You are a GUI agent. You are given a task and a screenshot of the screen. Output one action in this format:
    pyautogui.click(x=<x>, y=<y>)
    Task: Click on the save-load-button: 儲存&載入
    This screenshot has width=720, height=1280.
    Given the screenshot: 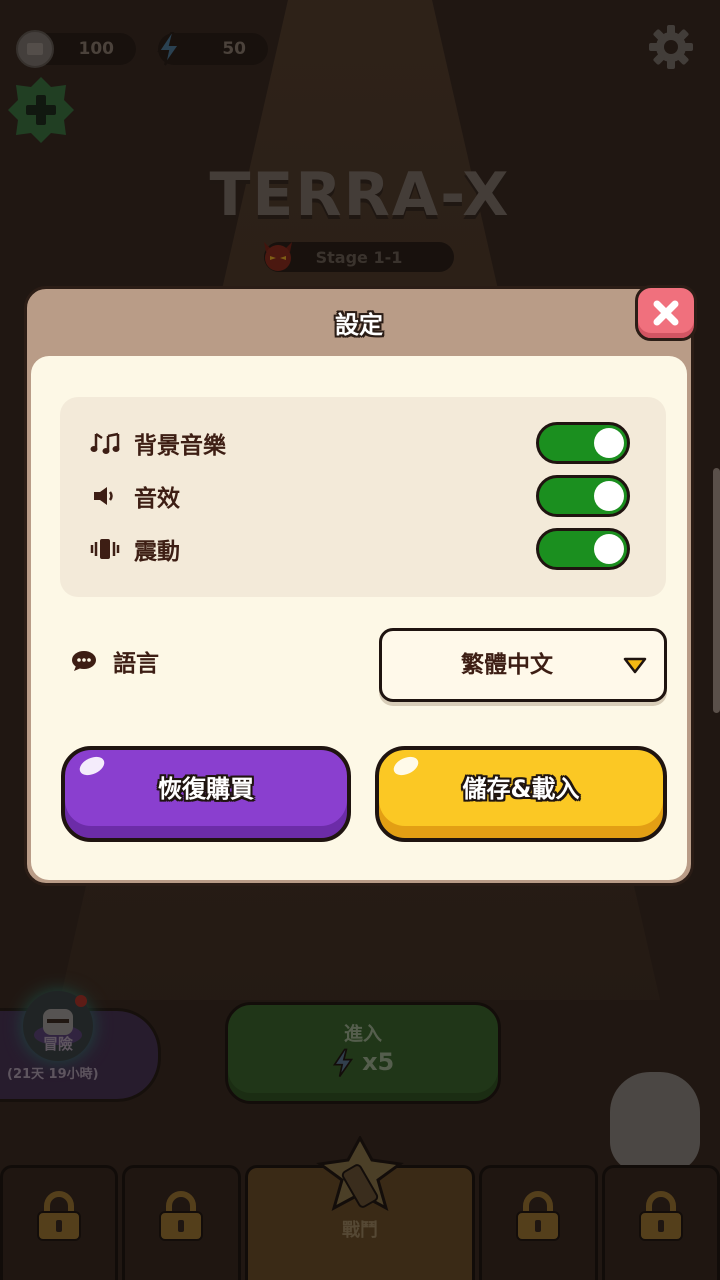 What is the action you would take?
    pyautogui.click(x=521, y=794)
    